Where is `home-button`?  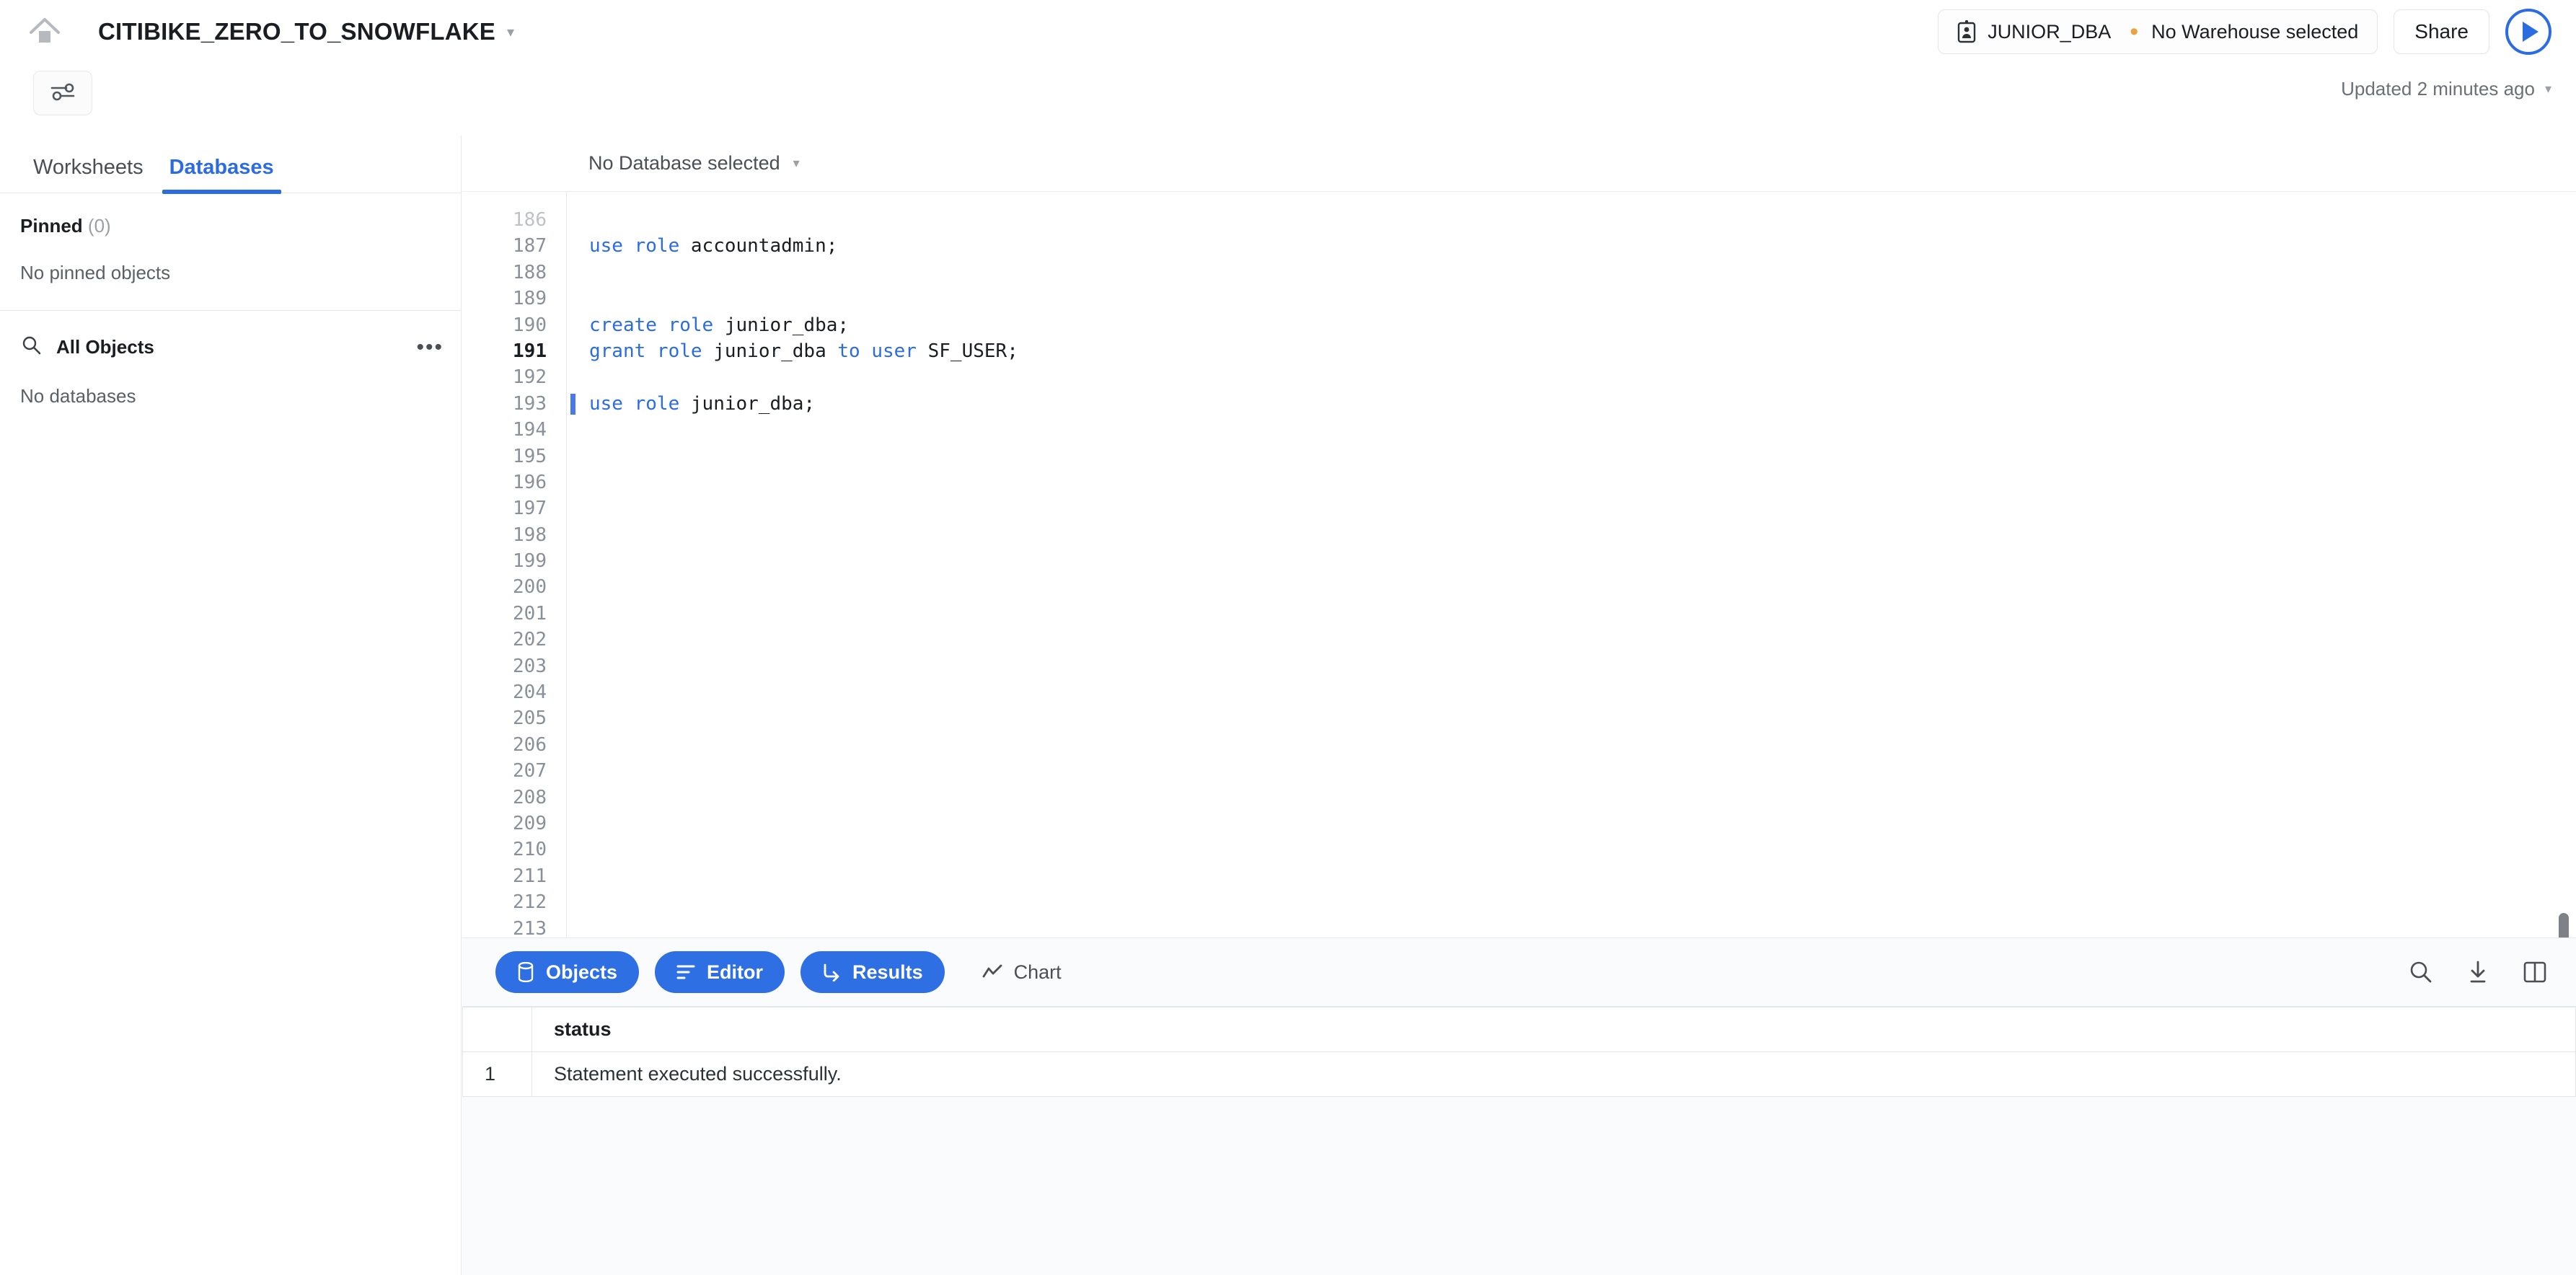
home-button is located at coordinates (44, 31).